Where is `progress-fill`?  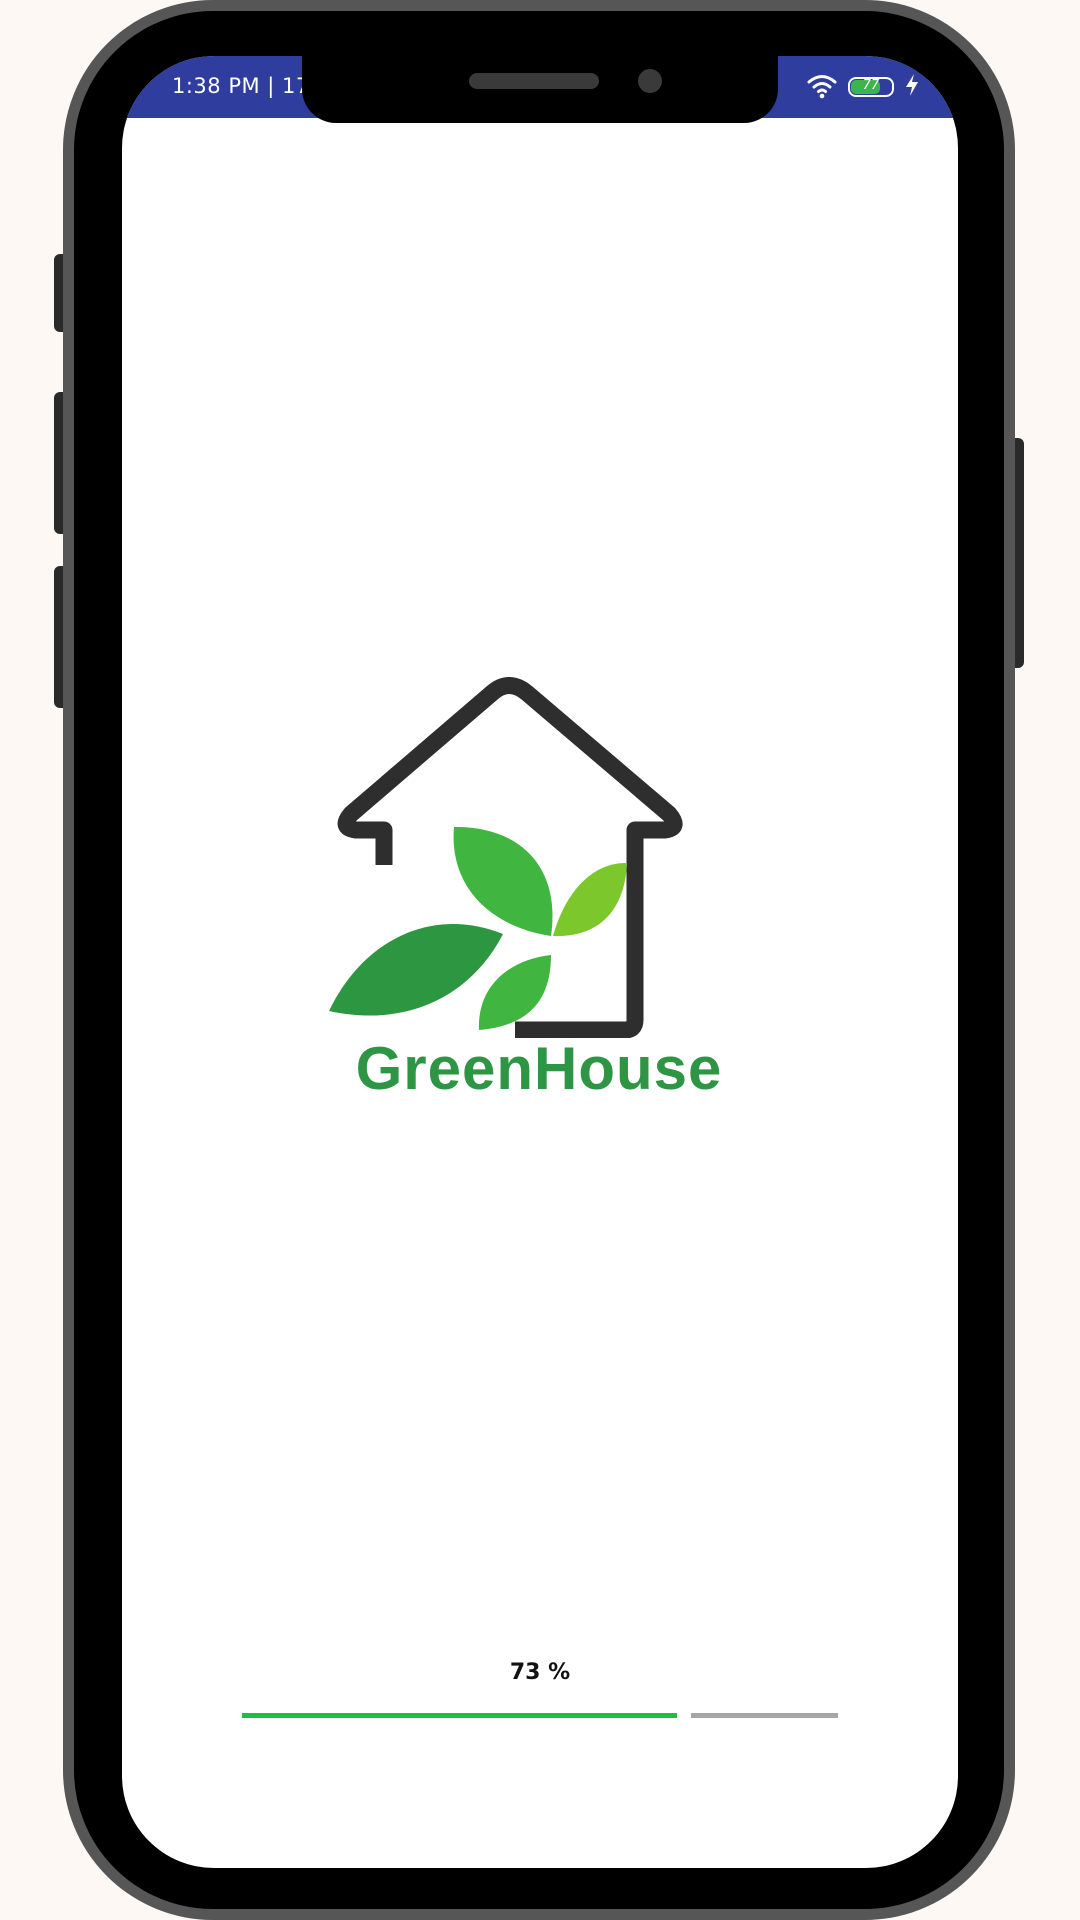 progress-fill is located at coordinates (459, 1715).